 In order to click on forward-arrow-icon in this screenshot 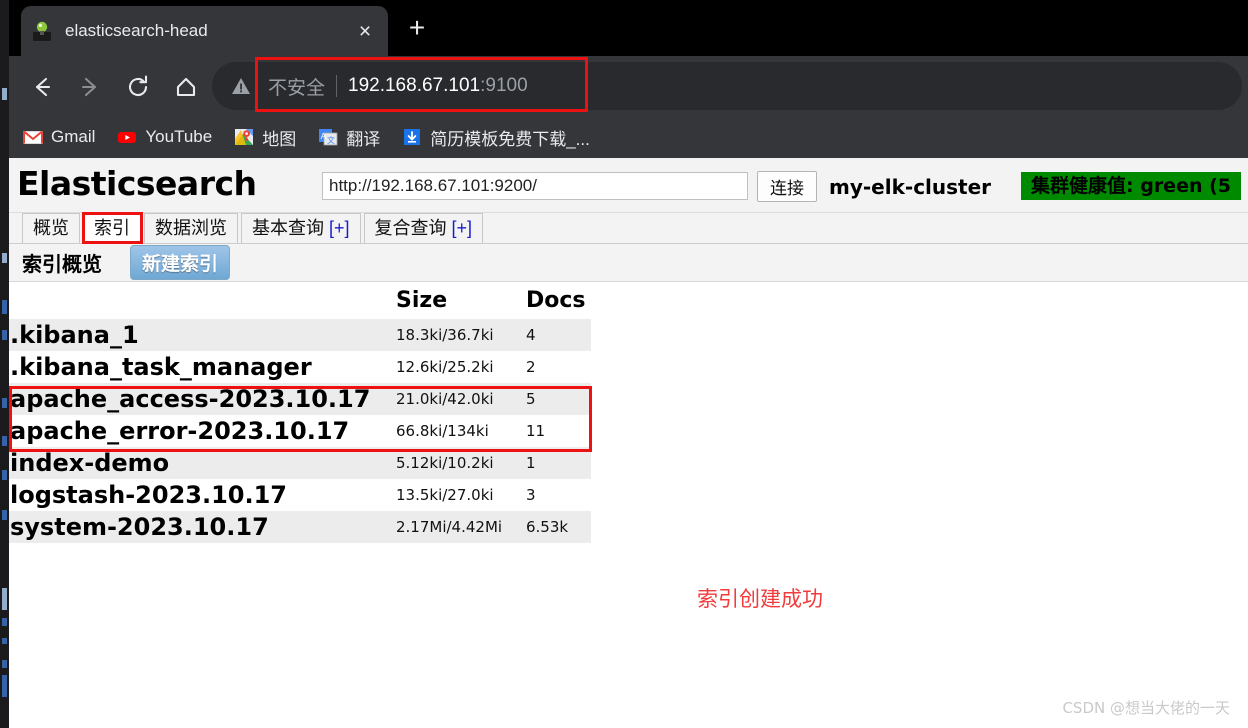, I will do `click(90, 87)`.